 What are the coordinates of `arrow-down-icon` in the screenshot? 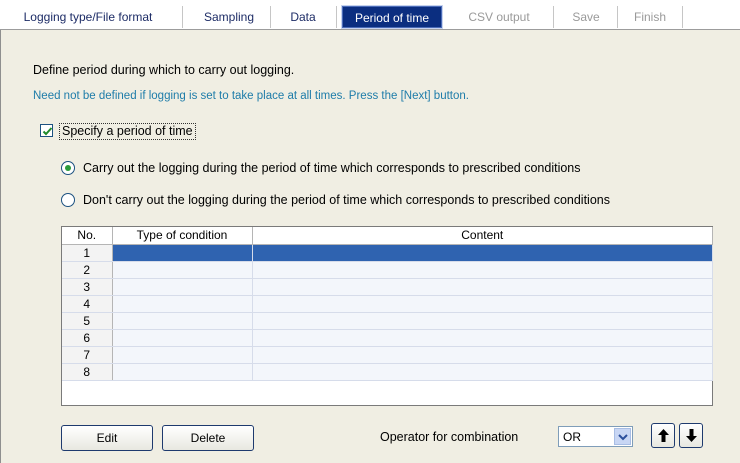 It's located at (691, 435).